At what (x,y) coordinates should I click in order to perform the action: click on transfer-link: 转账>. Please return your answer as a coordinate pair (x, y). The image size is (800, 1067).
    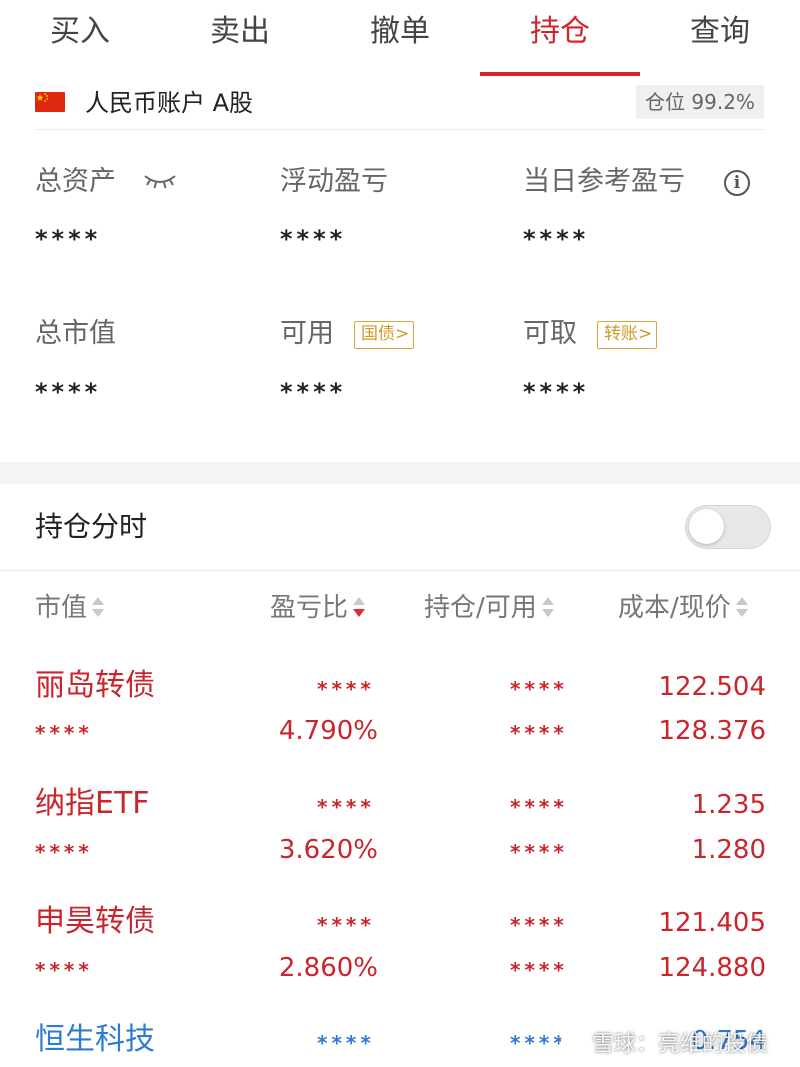
    Looking at the image, I should click on (627, 335).